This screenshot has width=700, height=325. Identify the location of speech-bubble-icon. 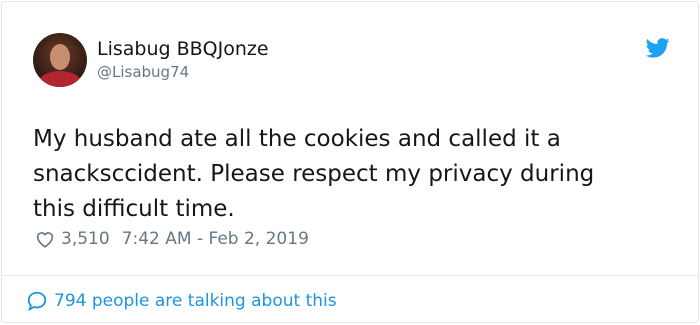
(37, 301).